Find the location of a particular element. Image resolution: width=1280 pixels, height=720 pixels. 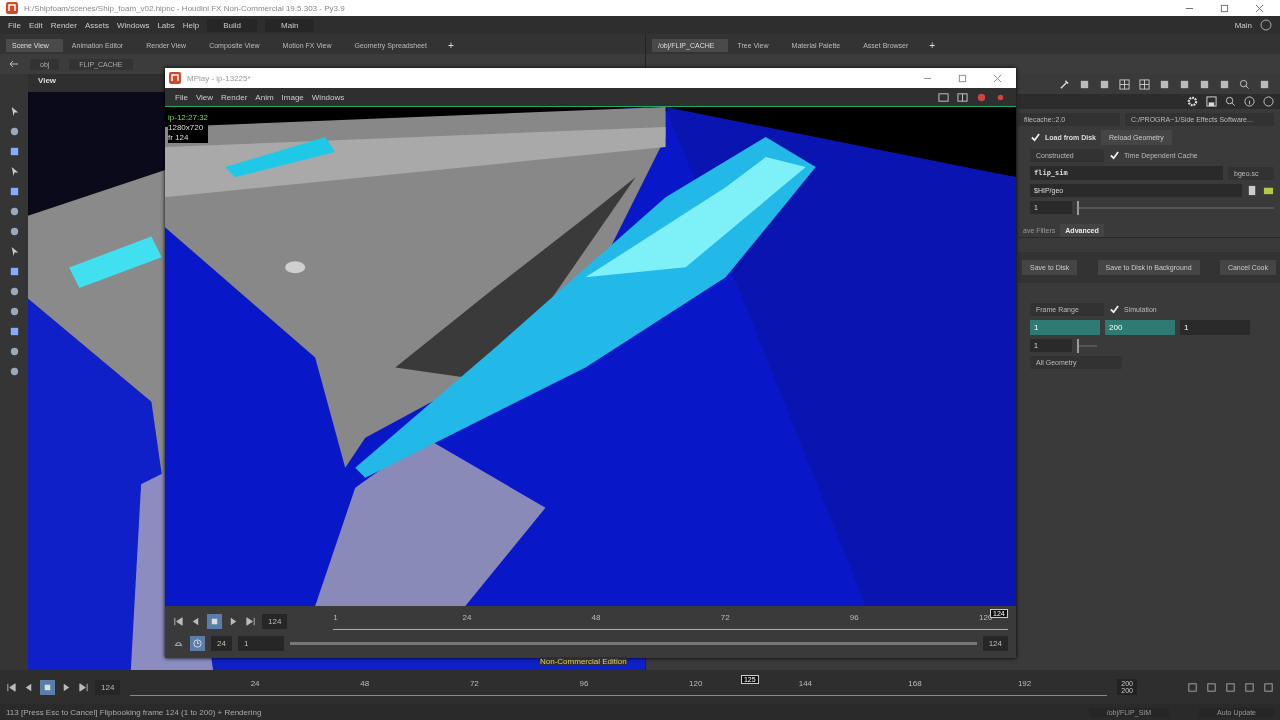

app-logo-icon is located at coordinates (175, 78).